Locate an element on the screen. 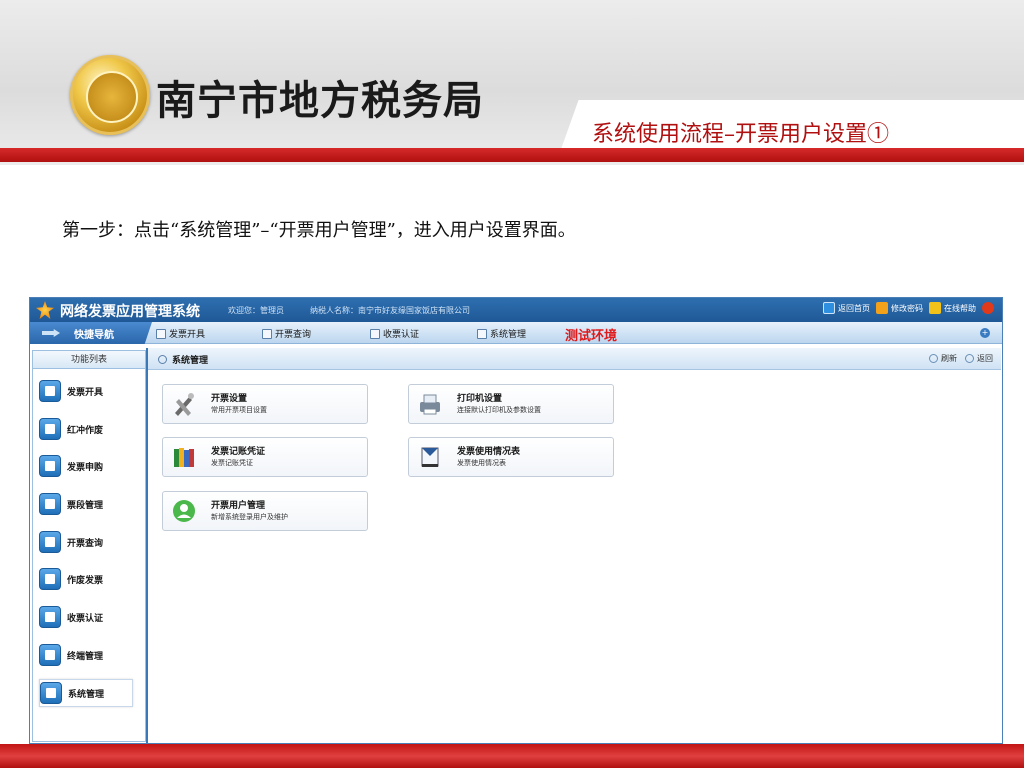 The height and width of the screenshot is (768, 1024). nav-invoice-query: 开票查询 is located at coordinates (286, 333).